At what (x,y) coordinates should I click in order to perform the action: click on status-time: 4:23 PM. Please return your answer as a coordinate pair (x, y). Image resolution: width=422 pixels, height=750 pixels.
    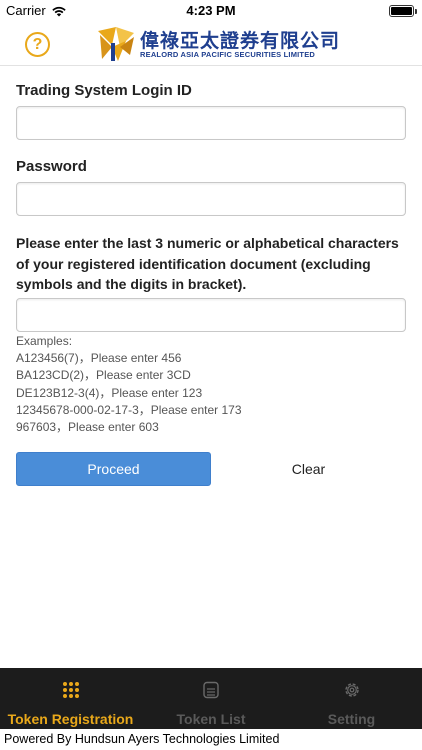
    Looking at the image, I should click on (211, 10).